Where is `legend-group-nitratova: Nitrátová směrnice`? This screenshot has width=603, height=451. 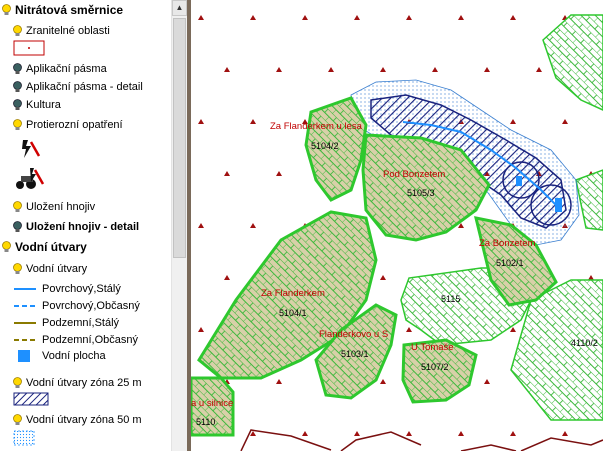
legend-group-nitratova: Nitrátová směrnice is located at coordinates (62, 10).